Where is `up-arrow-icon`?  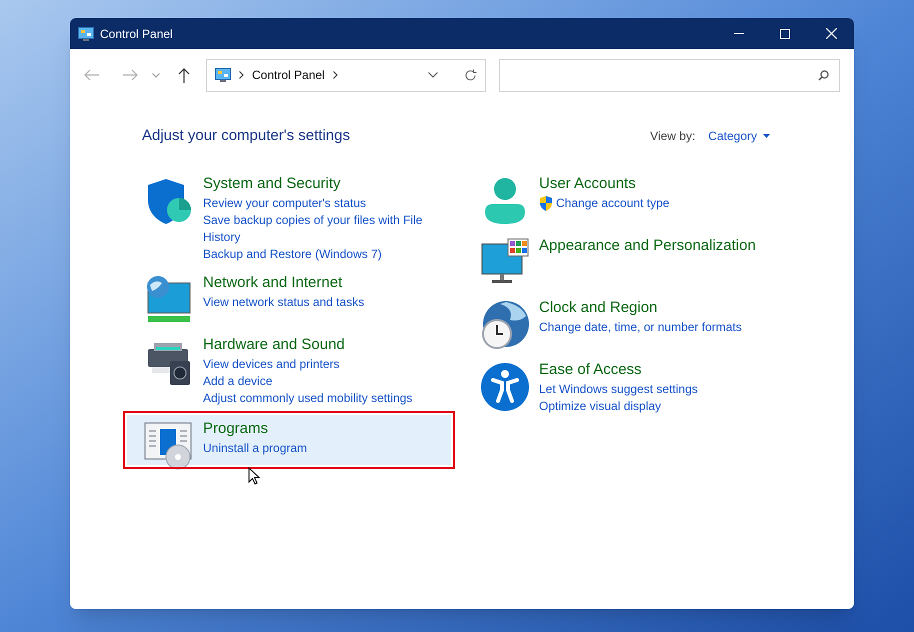 up-arrow-icon is located at coordinates (184, 75).